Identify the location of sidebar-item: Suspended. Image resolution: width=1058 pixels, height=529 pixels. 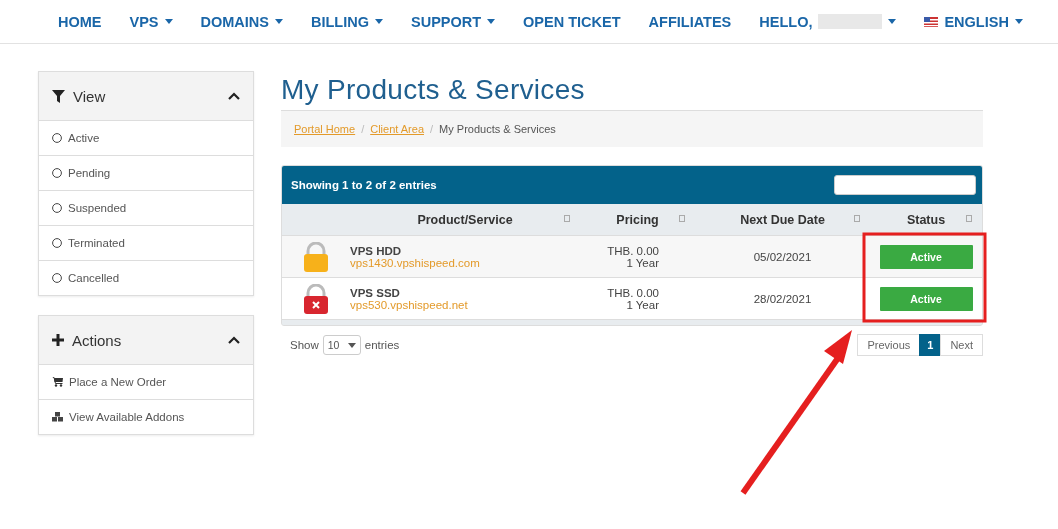
(146, 208).